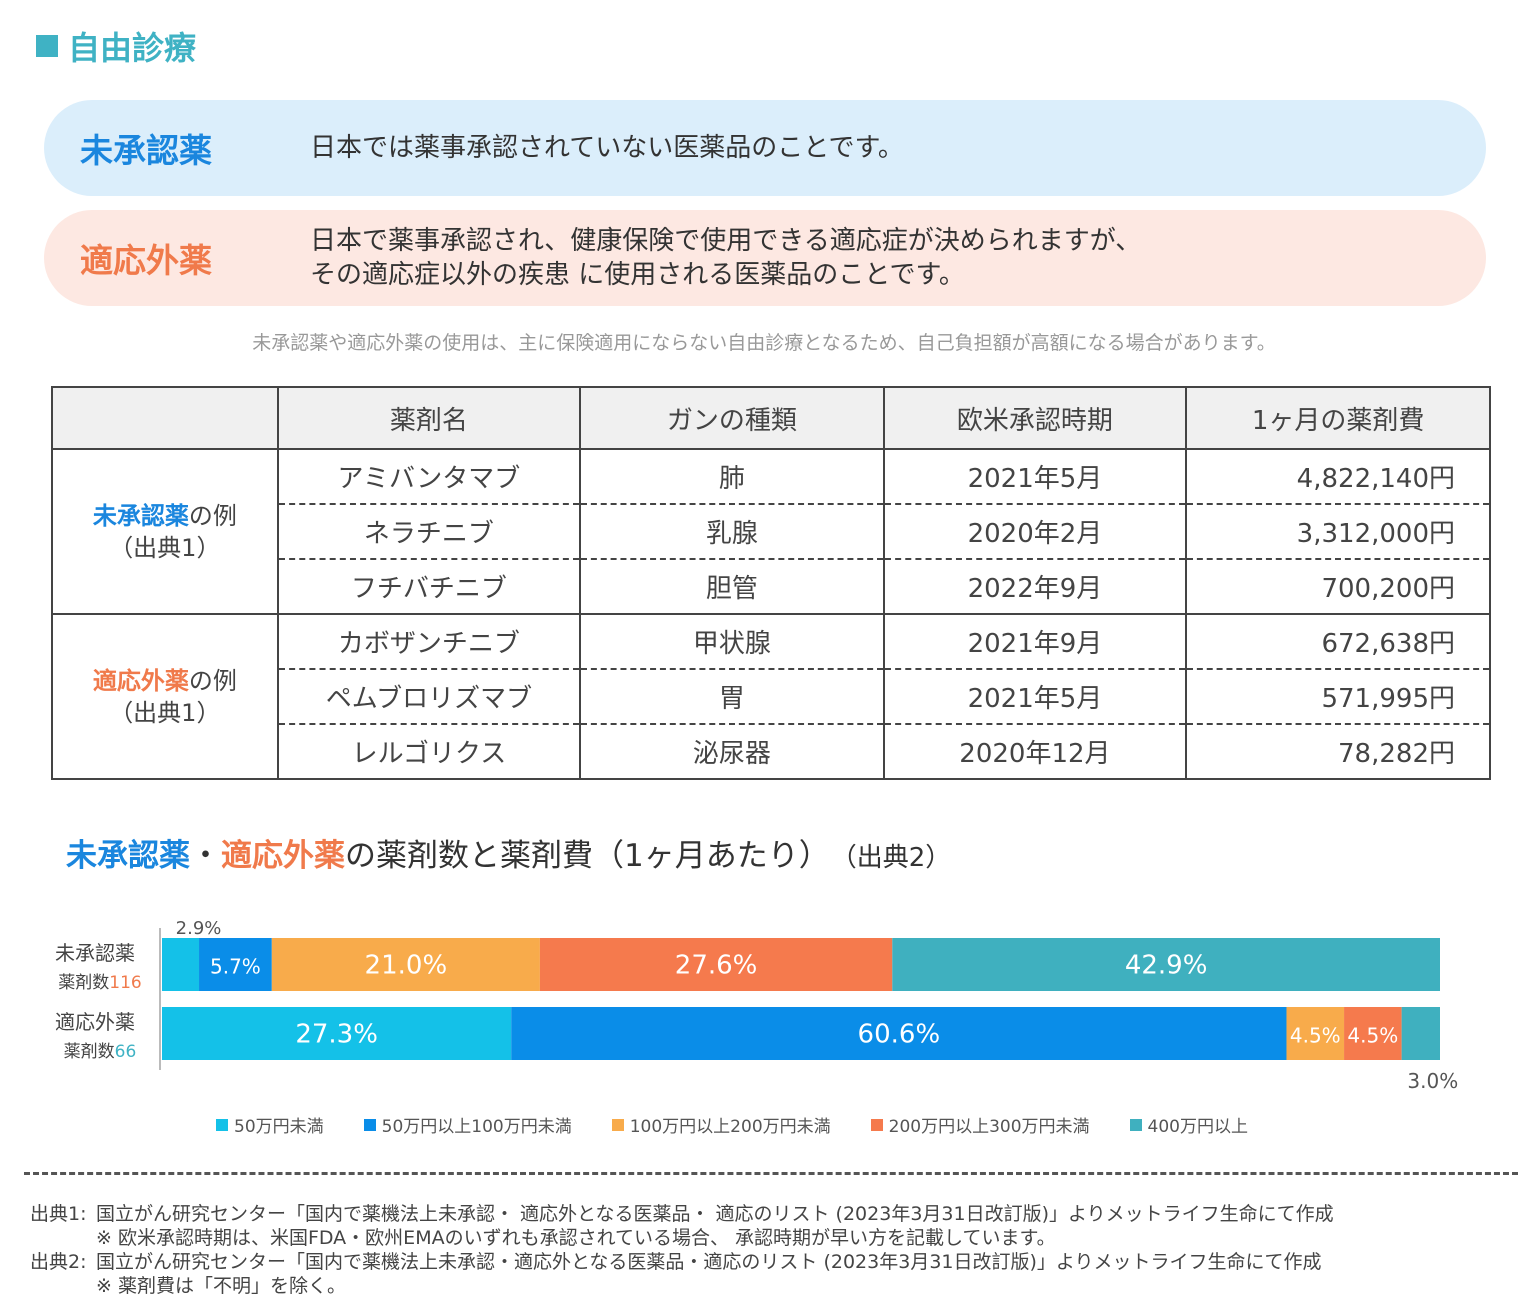  Describe the element at coordinates (732, 477) in the screenshot. I see `cancer-type-cell: 肺` at that location.